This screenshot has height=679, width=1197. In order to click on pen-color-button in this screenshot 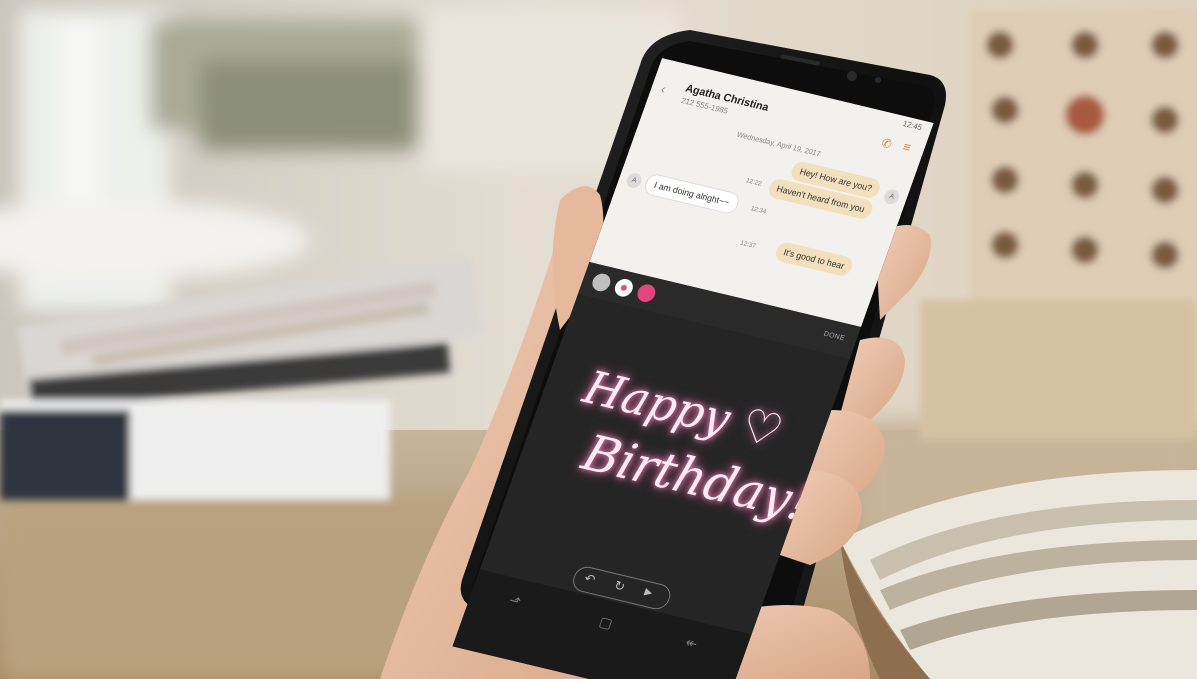, I will do `click(646, 293)`.